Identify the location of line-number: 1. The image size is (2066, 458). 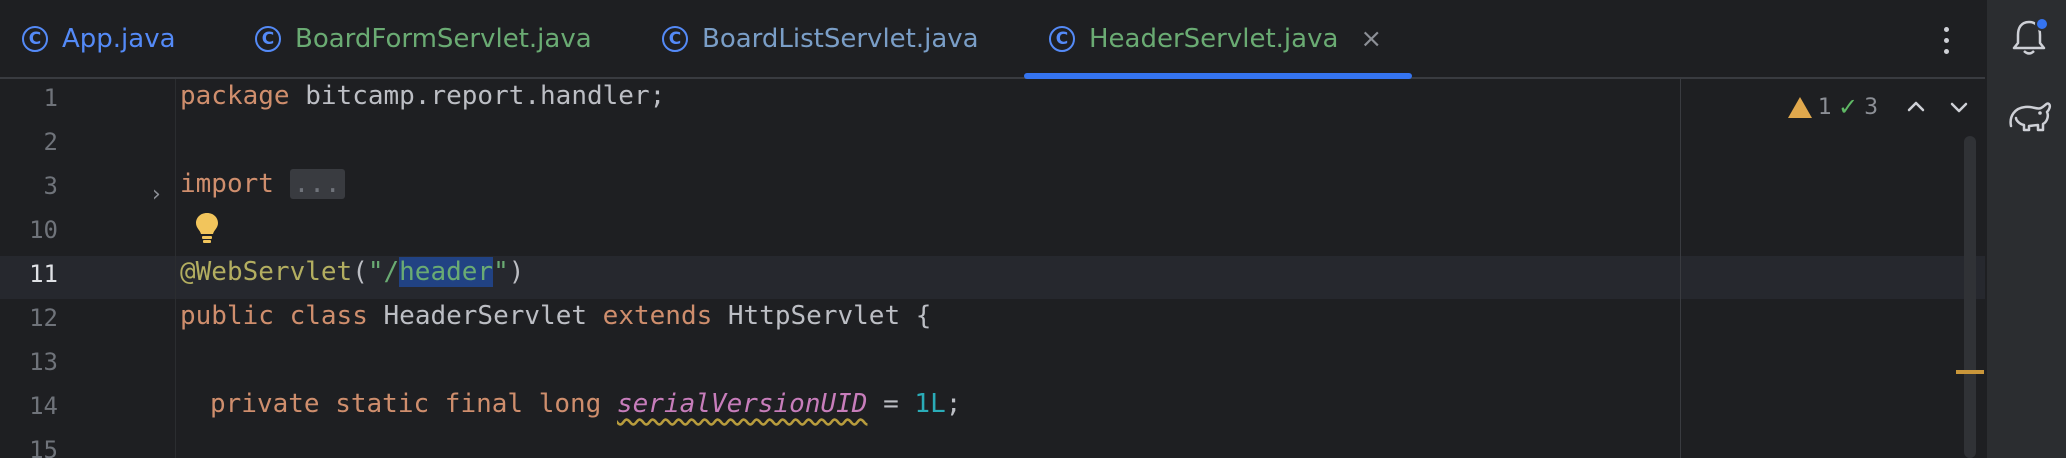
(50, 98).